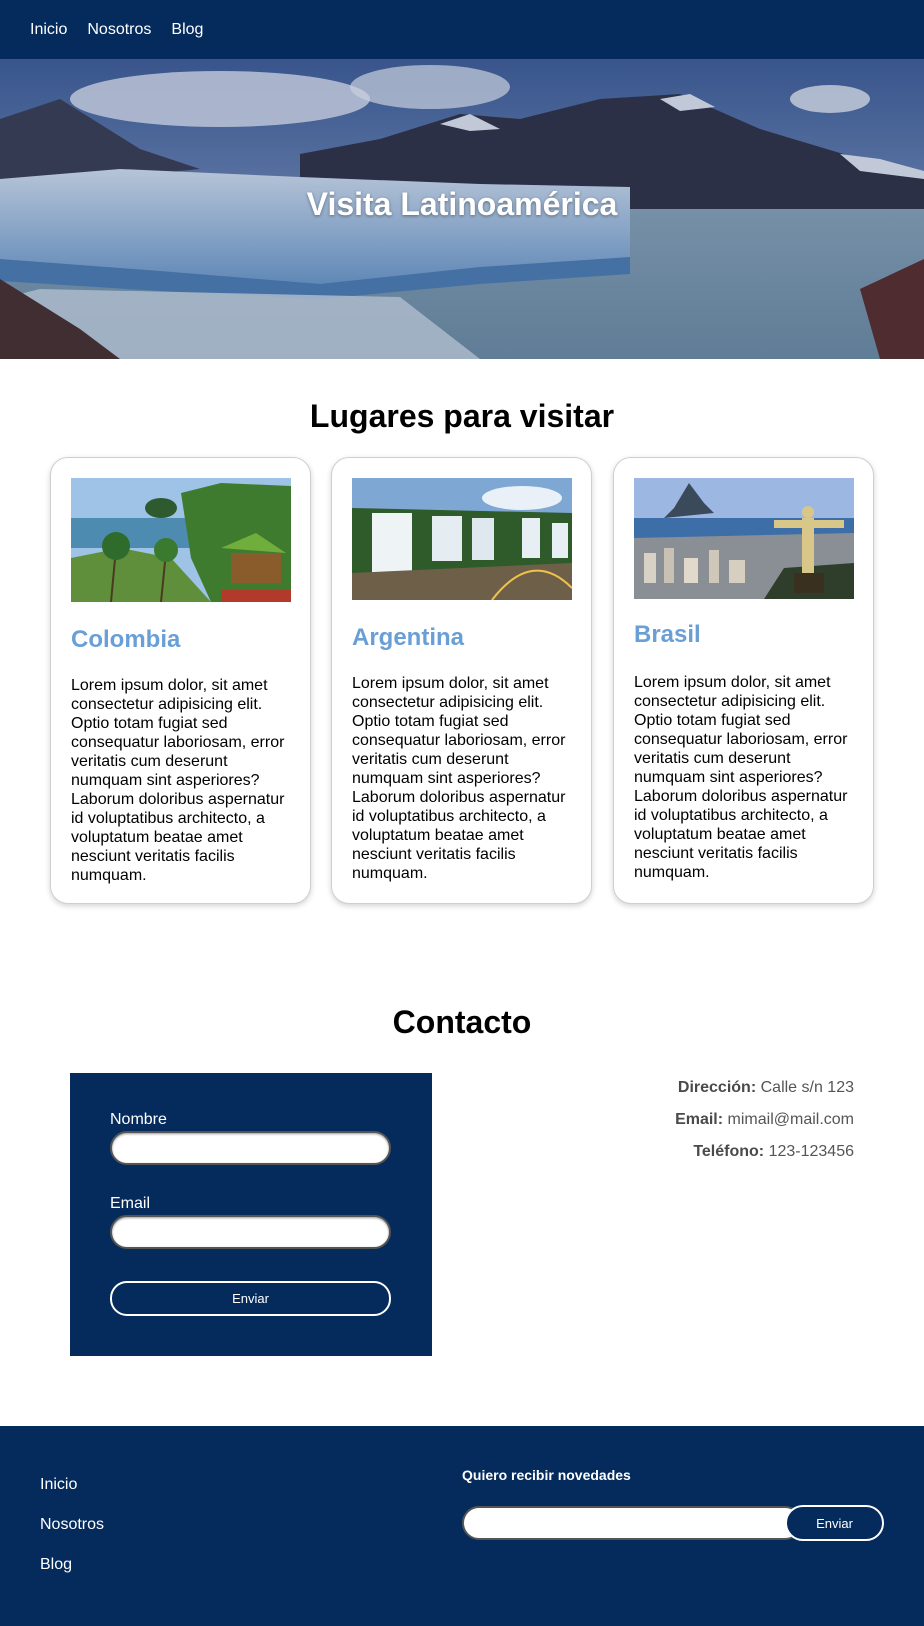 The image size is (924, 1626). I want to click on footer-link-inicio: Inicio, so click(58, 1485).